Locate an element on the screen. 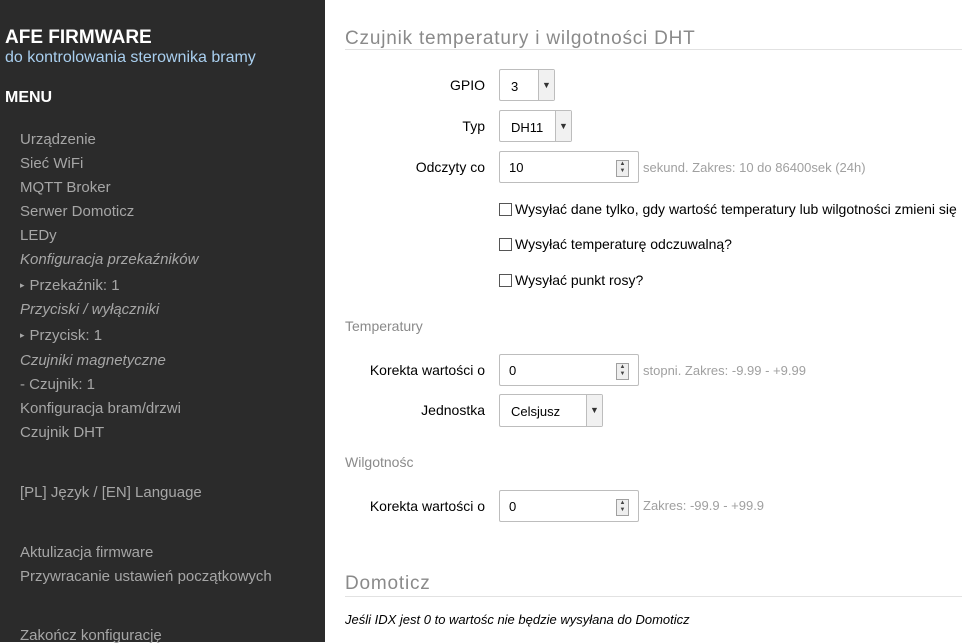  humidity-correction-input: 0 ▲ ▼ is located at coordinates (569, 506).